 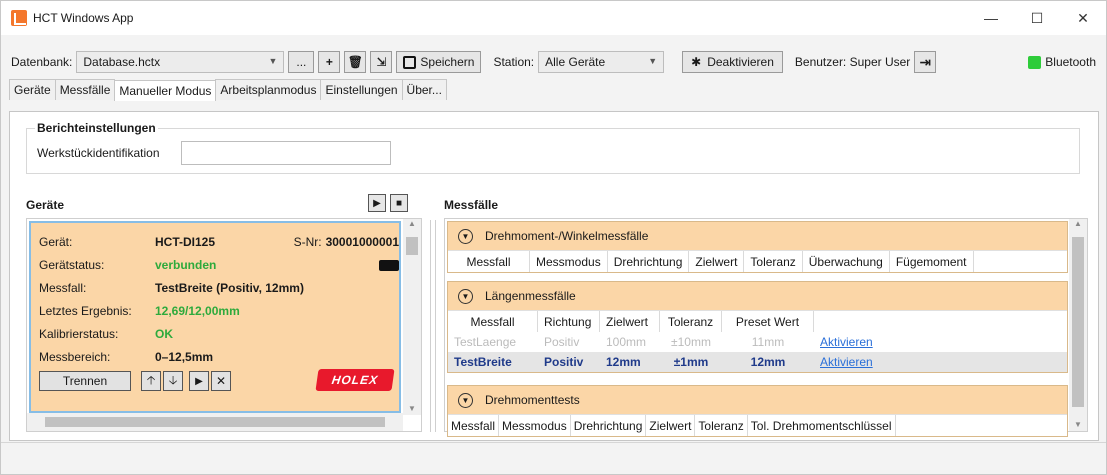 What do you see at coordinates (732, 62) in the screenshot?
I see `deactivate-button: ✱ Deaktivieren` at bounding box center [732, 62].